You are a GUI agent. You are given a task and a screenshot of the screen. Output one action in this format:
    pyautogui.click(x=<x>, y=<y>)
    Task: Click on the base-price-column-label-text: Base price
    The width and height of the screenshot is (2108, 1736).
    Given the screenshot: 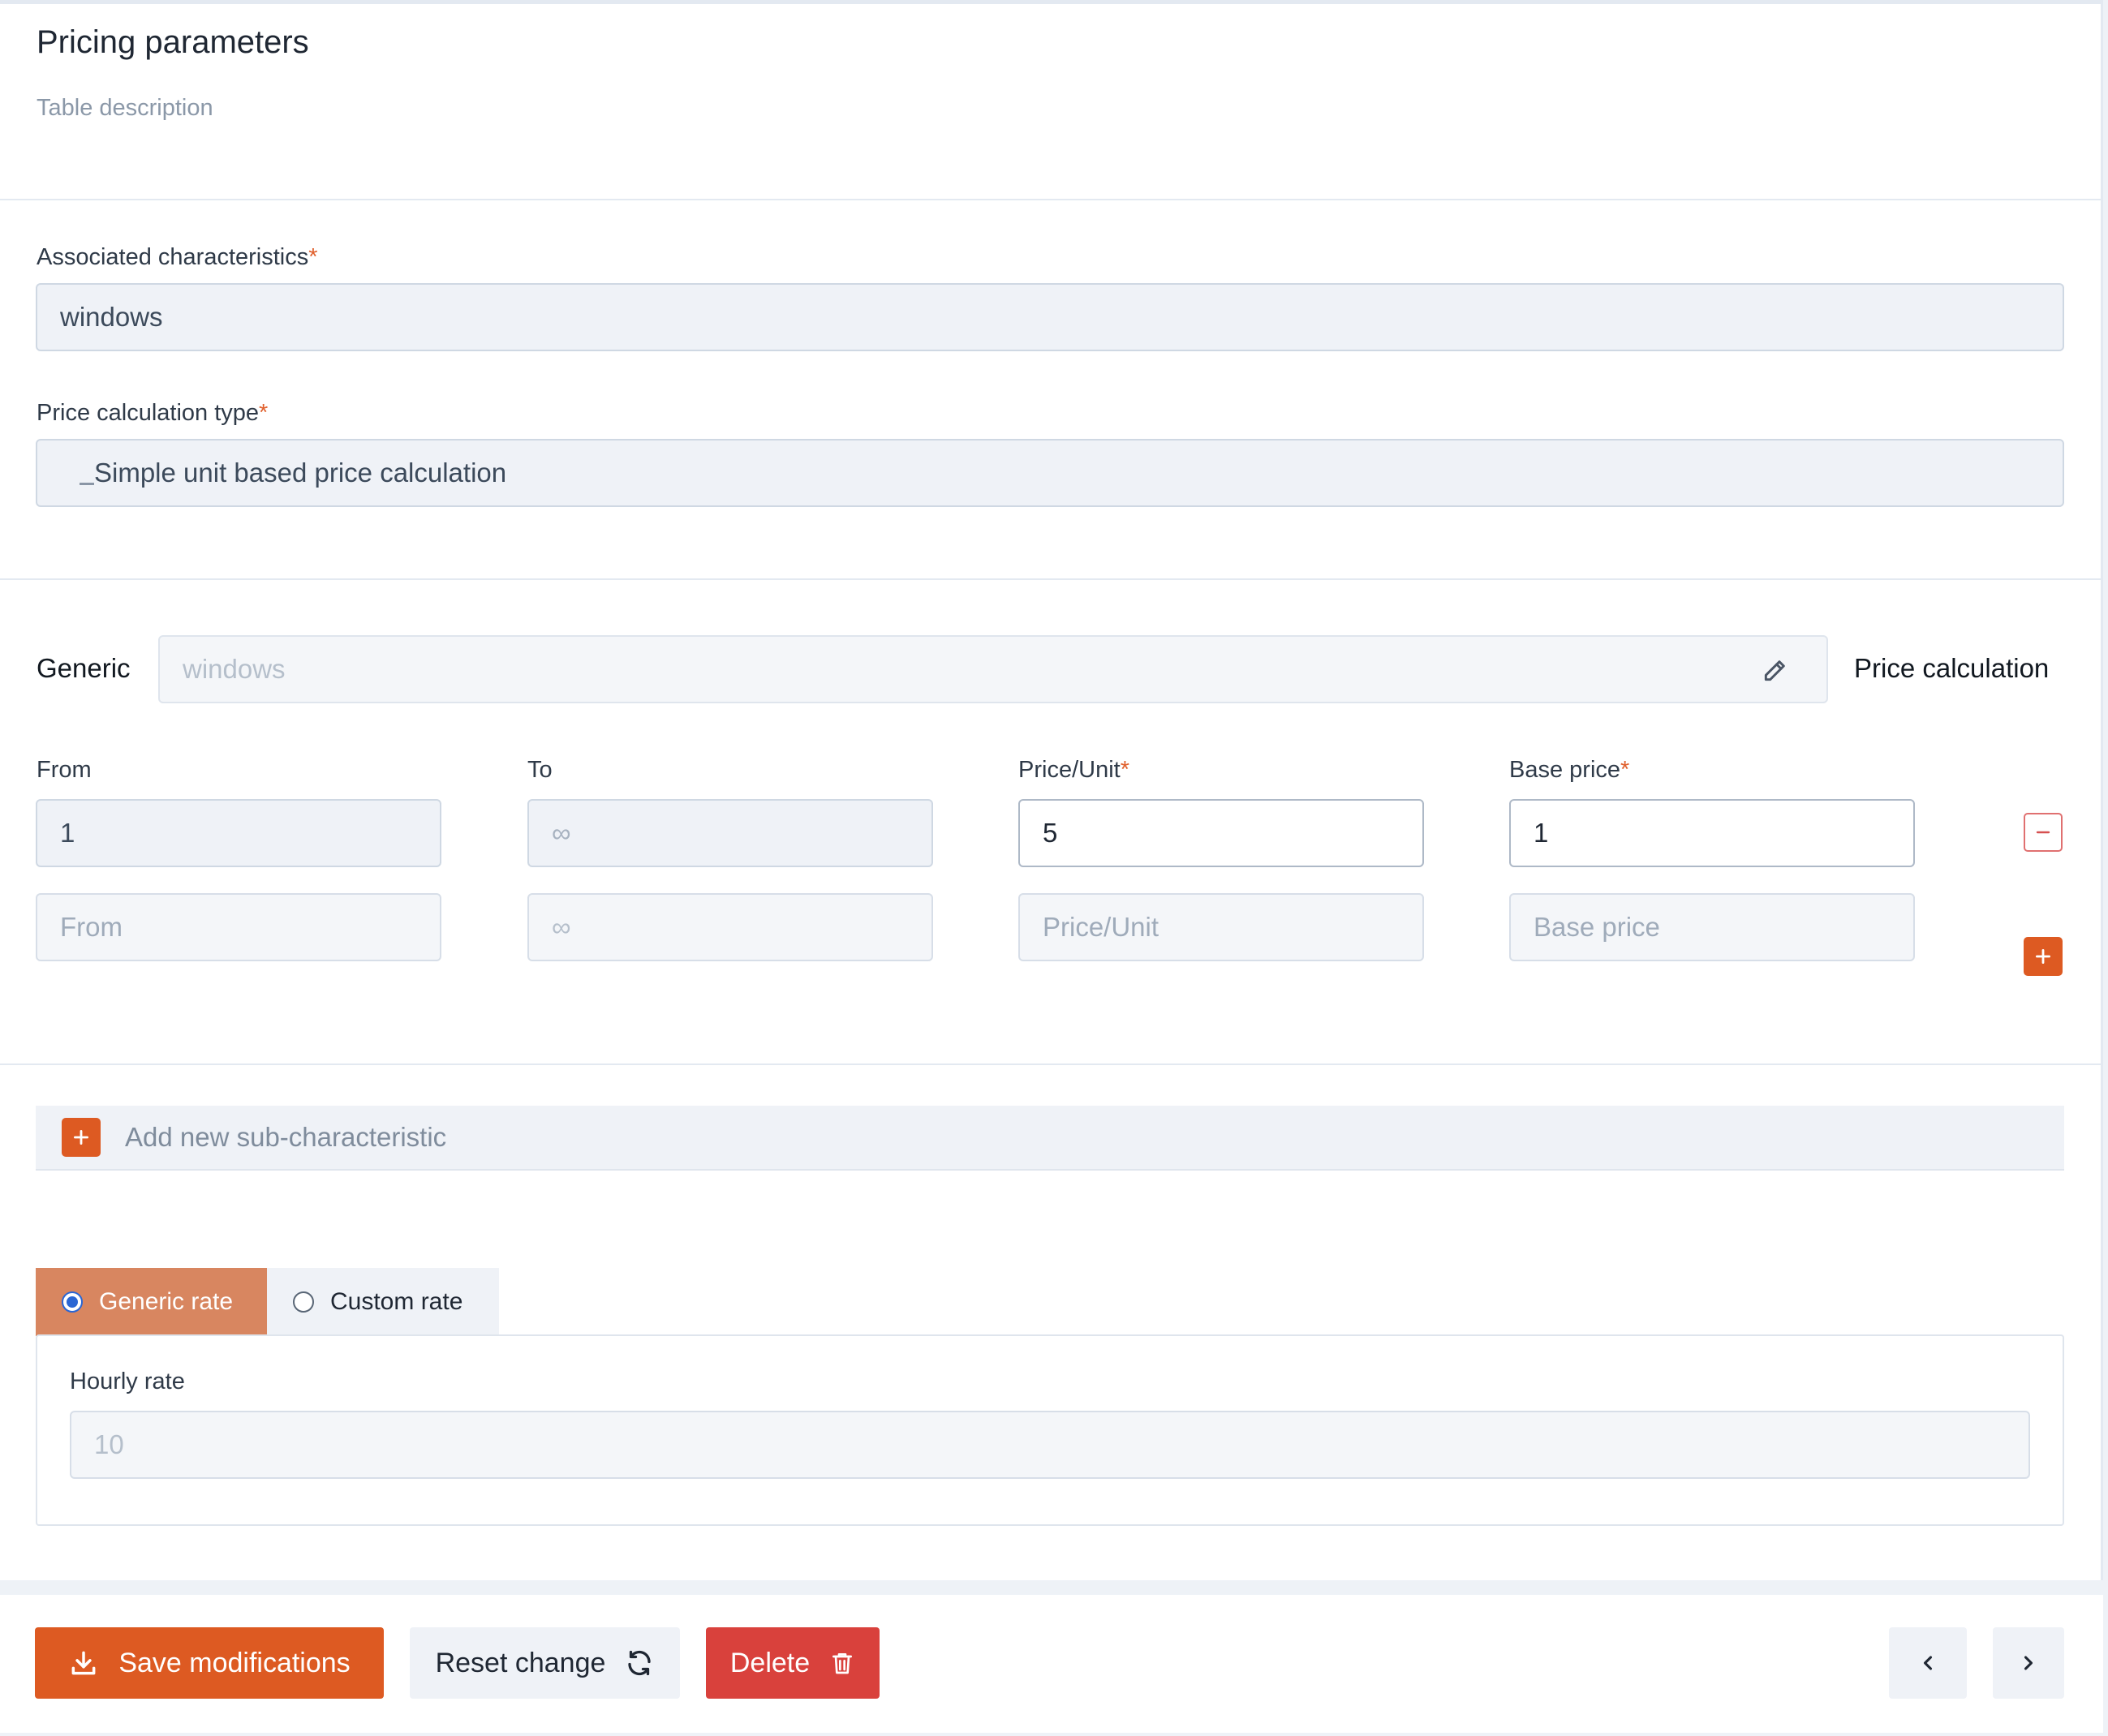 What is the action you would take?
    pyautogui.click(x=1565, y=770)
    